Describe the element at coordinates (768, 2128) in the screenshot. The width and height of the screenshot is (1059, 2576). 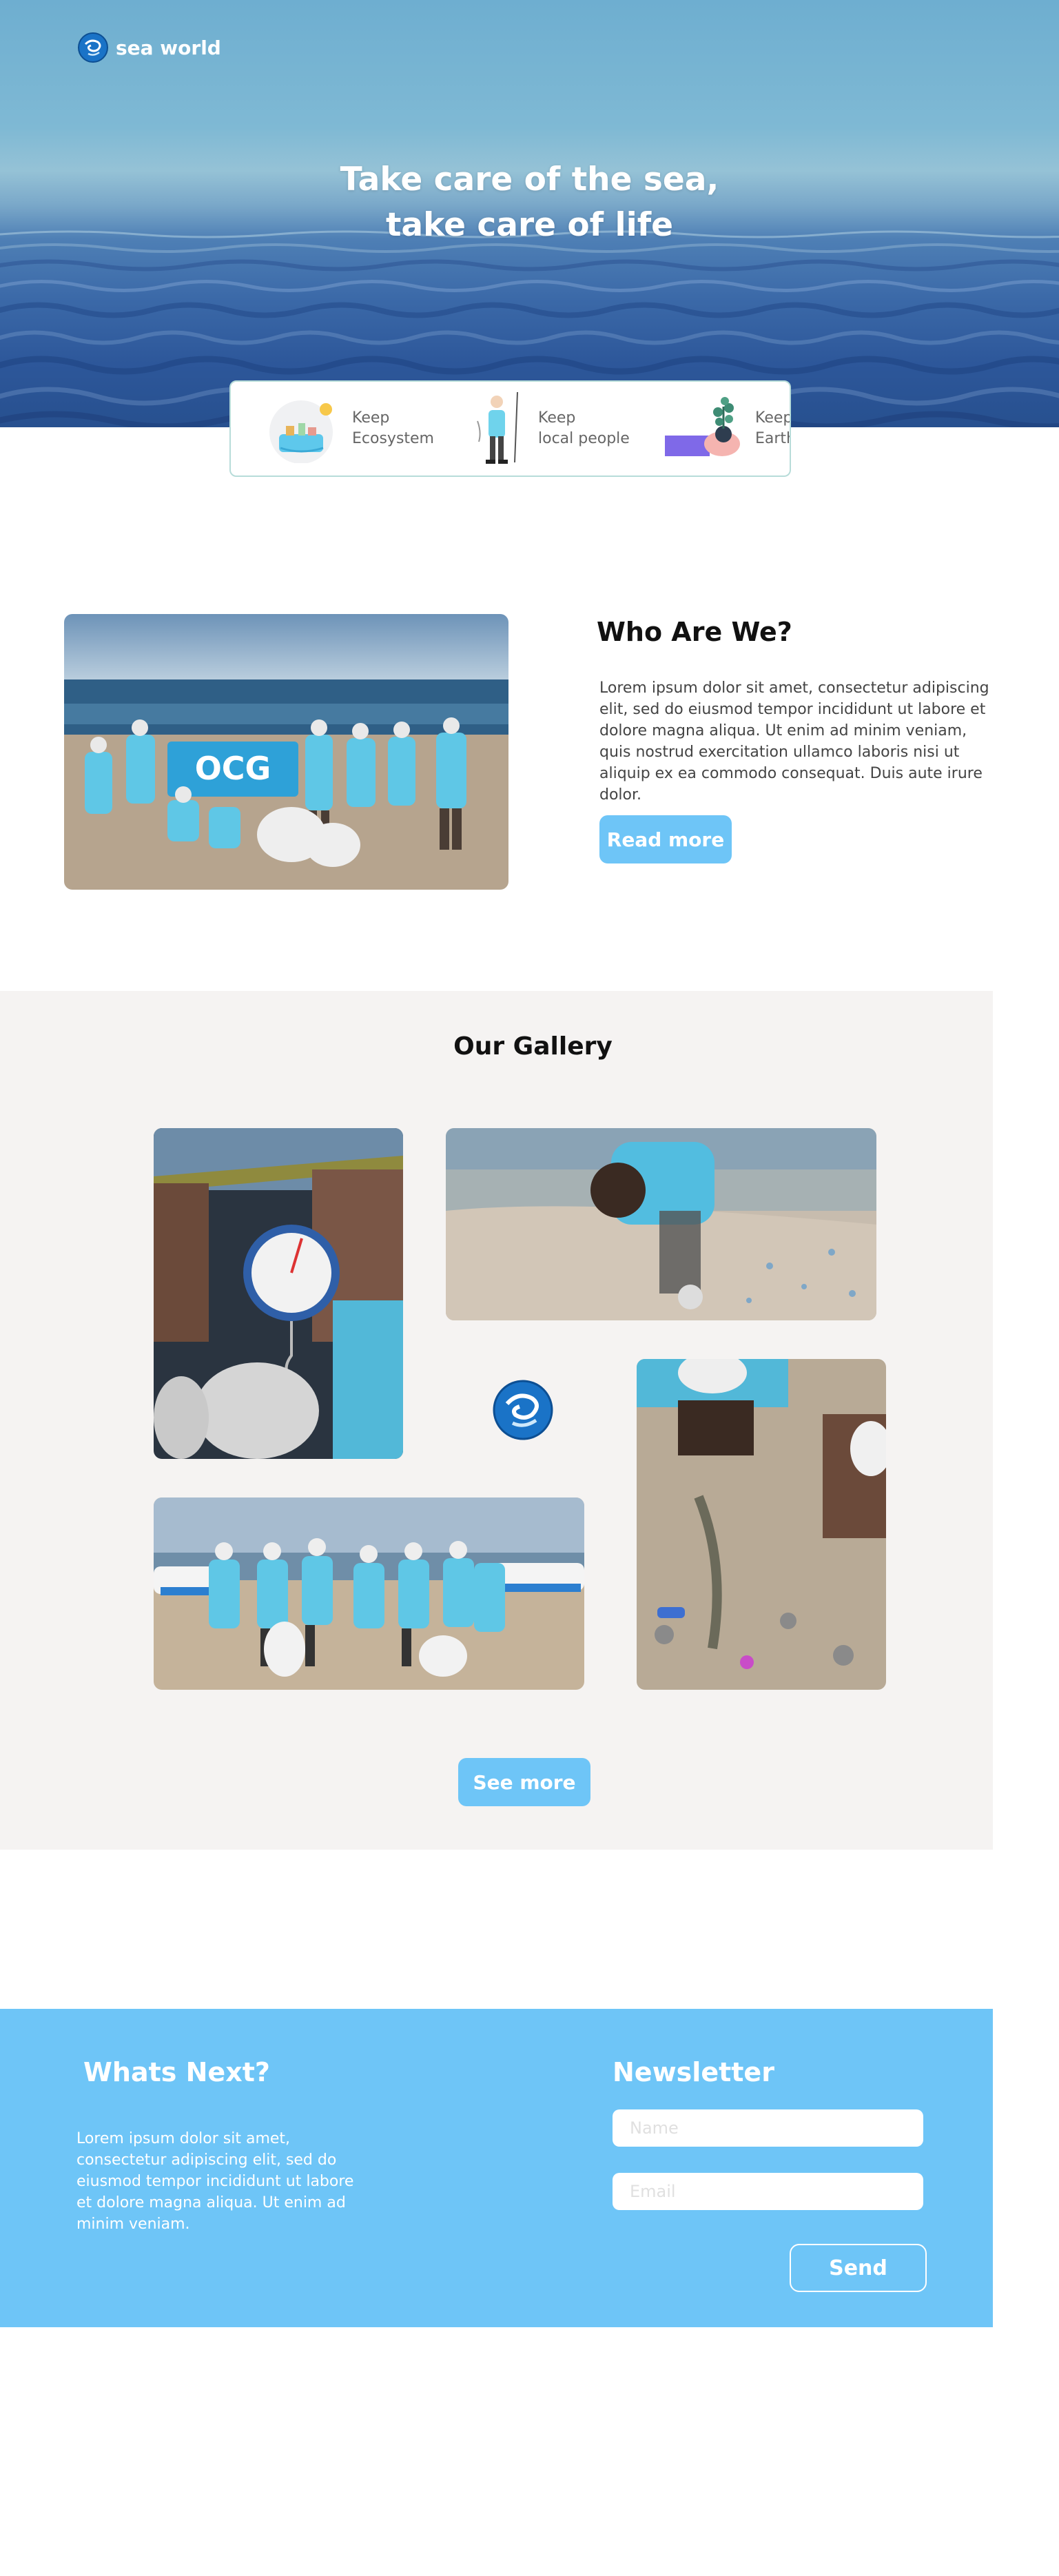
I see `name-input` at that location.